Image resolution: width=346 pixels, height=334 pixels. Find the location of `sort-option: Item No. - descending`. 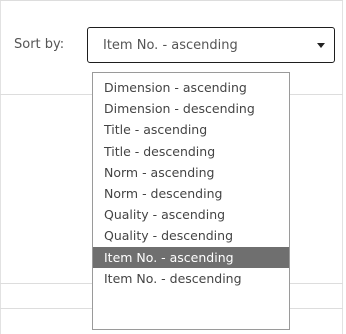

sort-option: Item No. - descending is located at coordinates (191, 278).